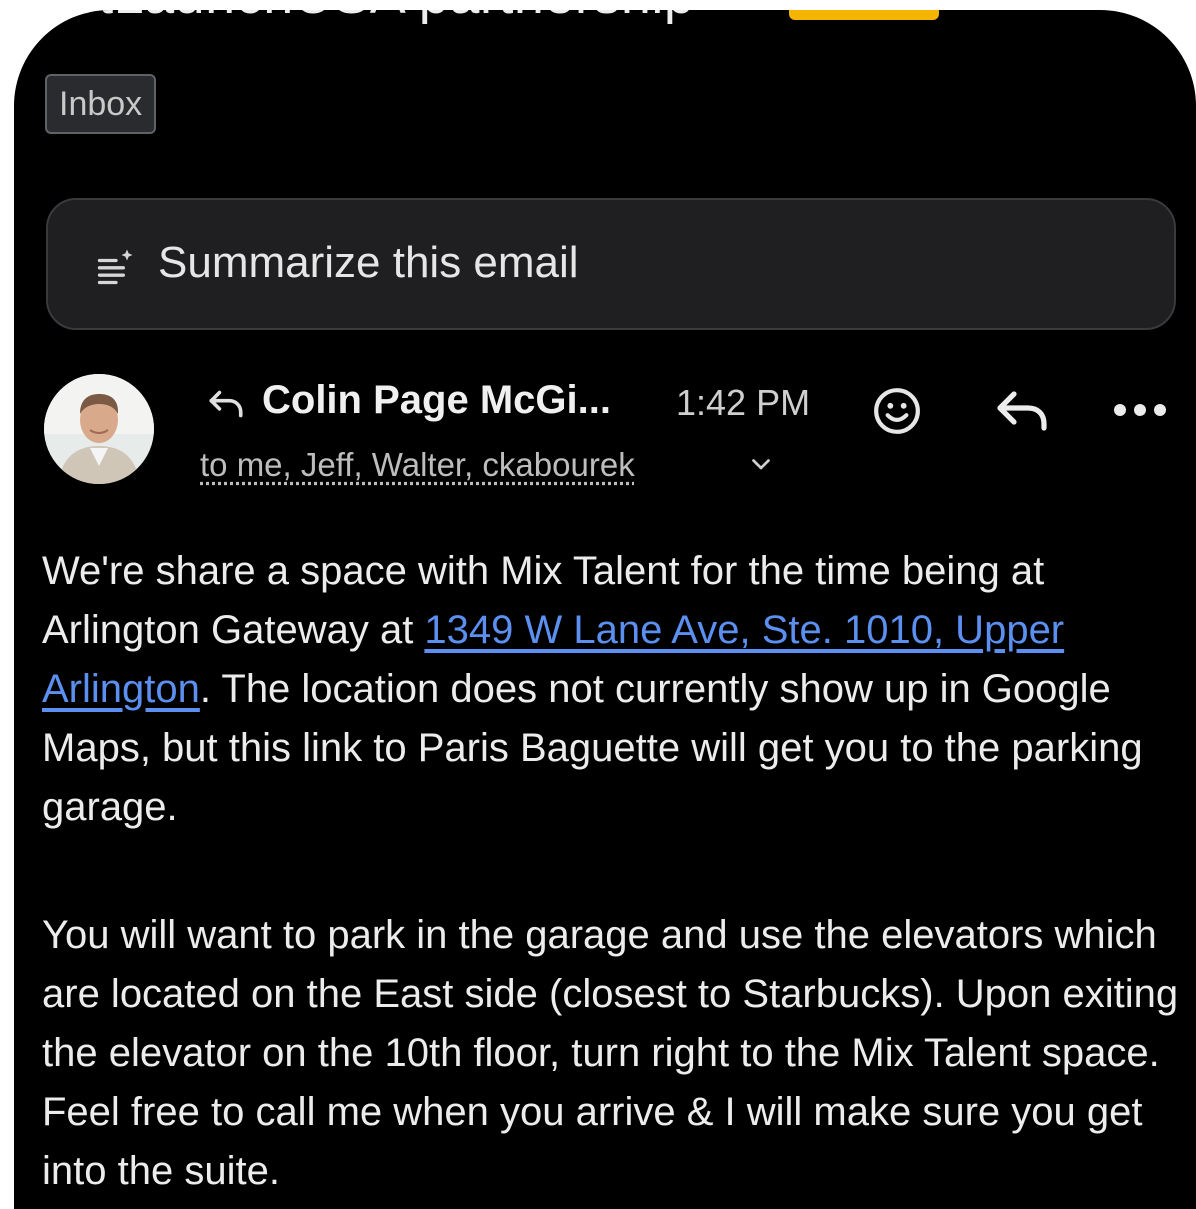 This screenshot has width=1196, height=1209. I want to click on more-horizontal-icon, so click(1140, 410).